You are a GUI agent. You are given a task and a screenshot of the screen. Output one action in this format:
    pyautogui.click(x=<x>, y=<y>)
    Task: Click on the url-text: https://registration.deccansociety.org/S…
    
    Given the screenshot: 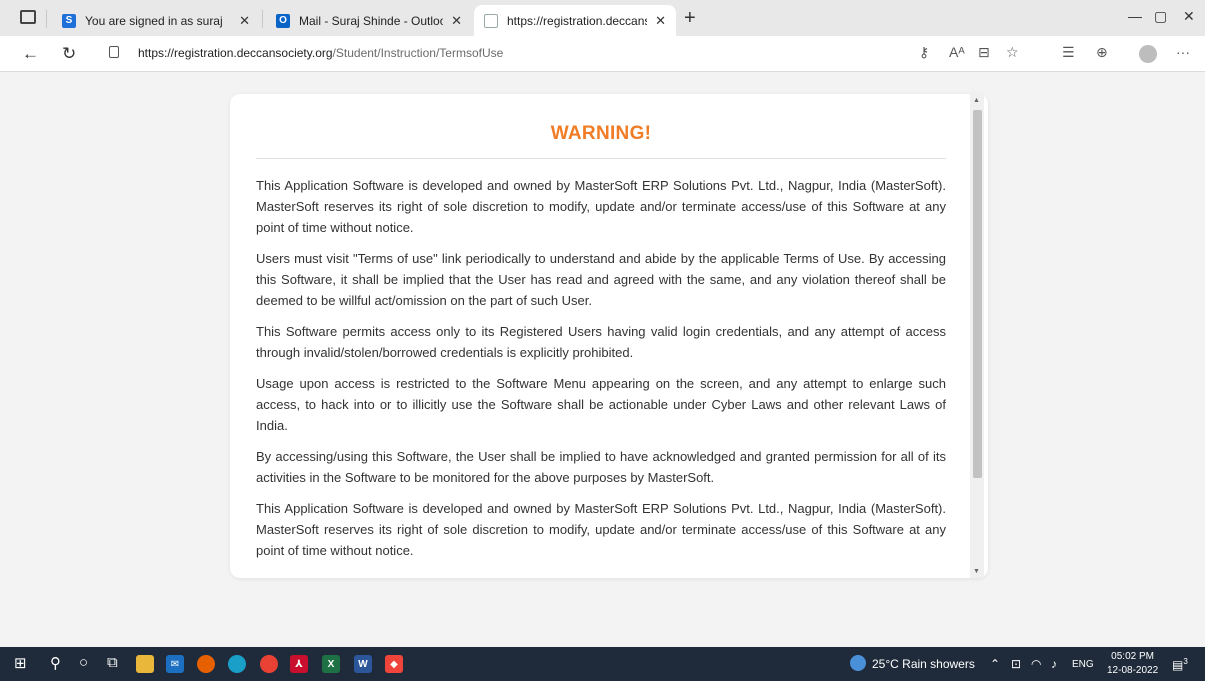 What is the action you would take?
    pyautogui.click(x=321, y=53)
    